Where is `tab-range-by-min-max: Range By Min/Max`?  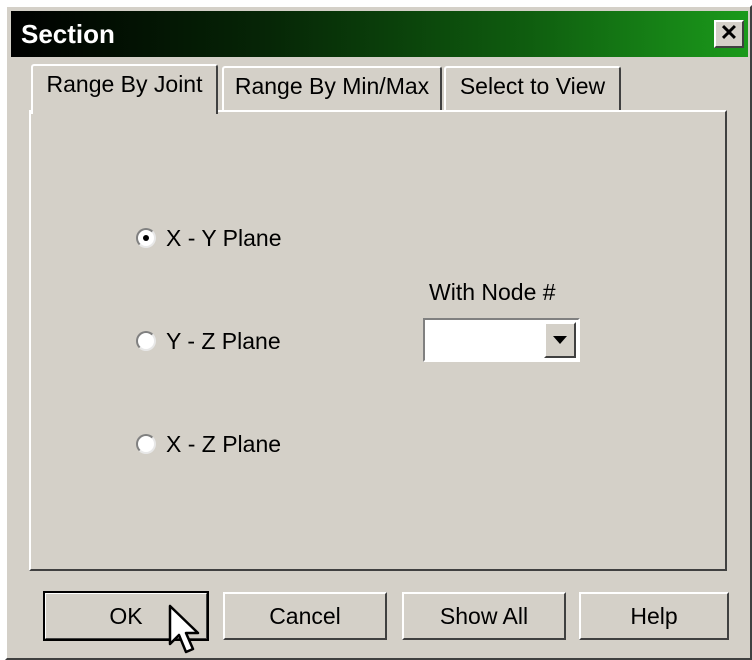
tab-range-by-min-max: Range By Min/Max is located at coordinates (332, 88).